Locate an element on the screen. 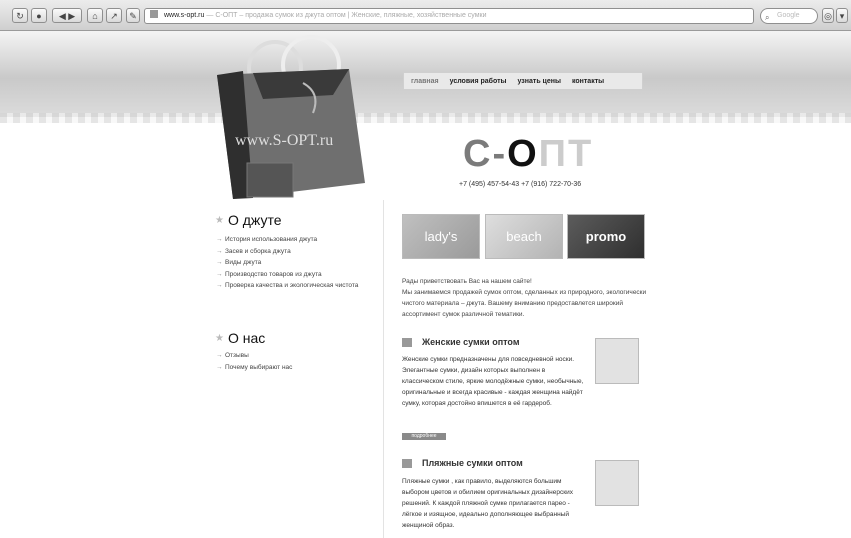 This screenshot has height=538, width=851. bookmark-icon: ✎ is located at coordinates (133, 15).